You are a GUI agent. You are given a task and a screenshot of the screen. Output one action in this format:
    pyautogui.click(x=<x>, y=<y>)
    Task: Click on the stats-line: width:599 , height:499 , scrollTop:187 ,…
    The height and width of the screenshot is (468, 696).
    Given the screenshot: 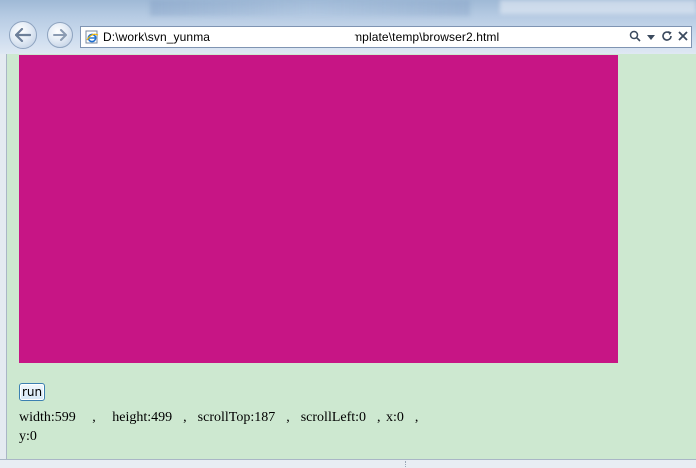 What is the action you would take?
    pyautogui.click(x=219, y=417)
    